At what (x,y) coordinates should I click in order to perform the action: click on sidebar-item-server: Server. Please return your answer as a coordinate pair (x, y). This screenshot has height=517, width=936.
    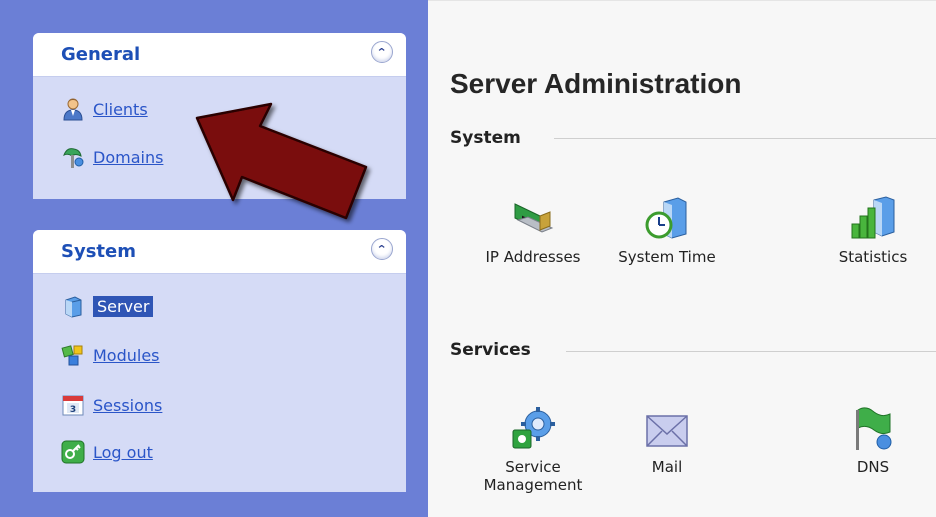
    Looking at the image, I should click on (107, 306).